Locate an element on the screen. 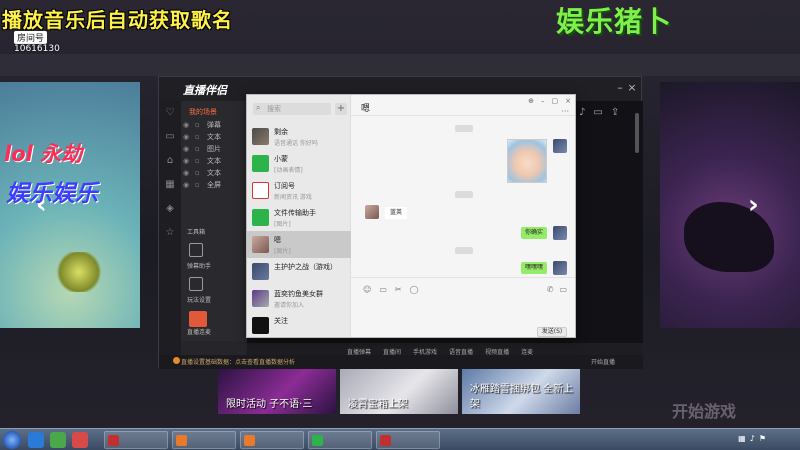  music-app-icon is located at coordinates (80, 440).